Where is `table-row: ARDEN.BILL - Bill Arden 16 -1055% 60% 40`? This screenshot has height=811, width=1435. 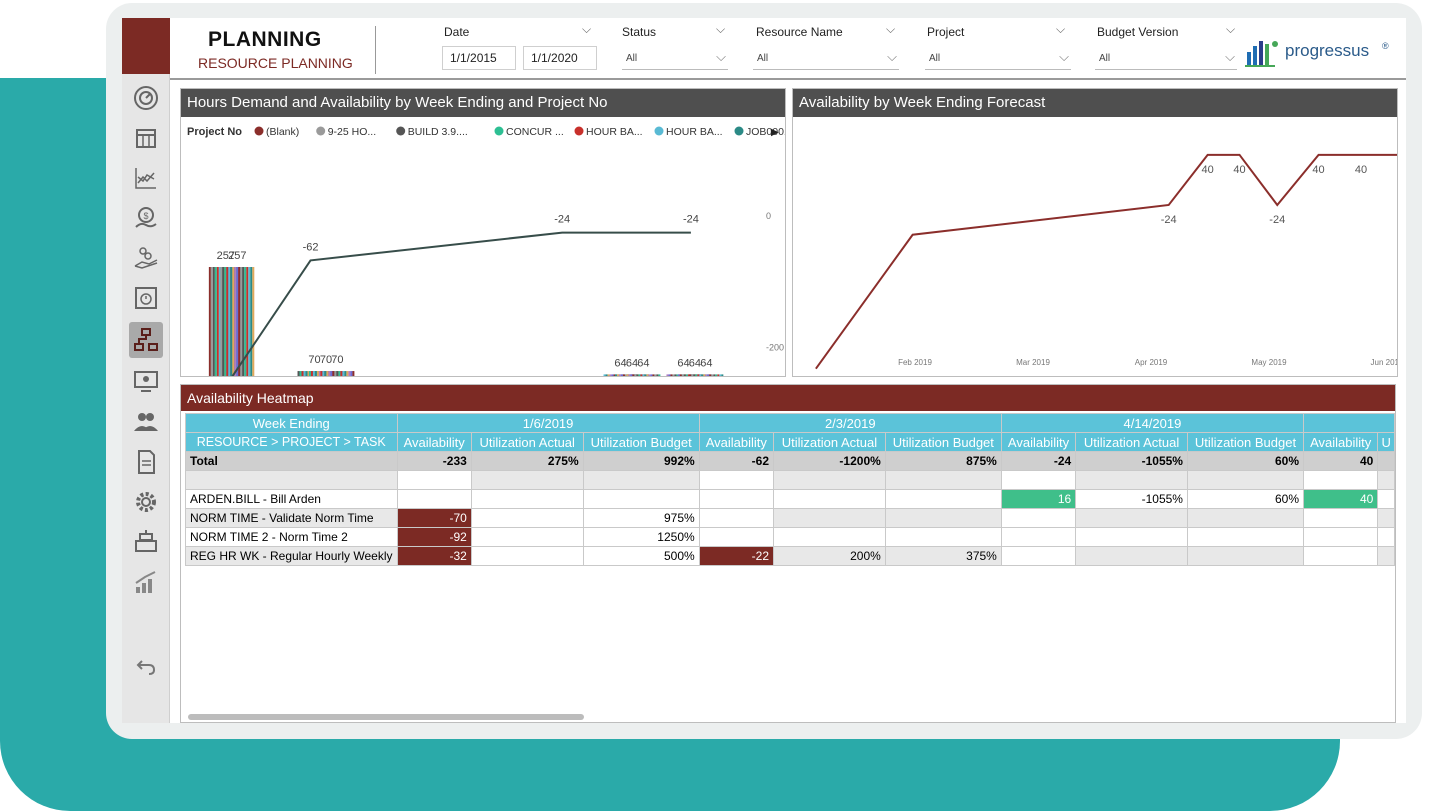 table-row: ARDEN.BILL - Bill Arden 16 -1055% 60% 40 is located at coordinates (790, 499).